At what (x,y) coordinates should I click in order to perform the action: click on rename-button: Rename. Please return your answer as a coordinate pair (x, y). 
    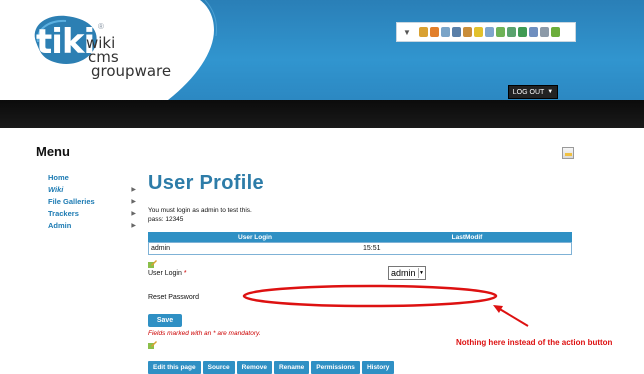
    Looking at the image, I should click on (291, 367).